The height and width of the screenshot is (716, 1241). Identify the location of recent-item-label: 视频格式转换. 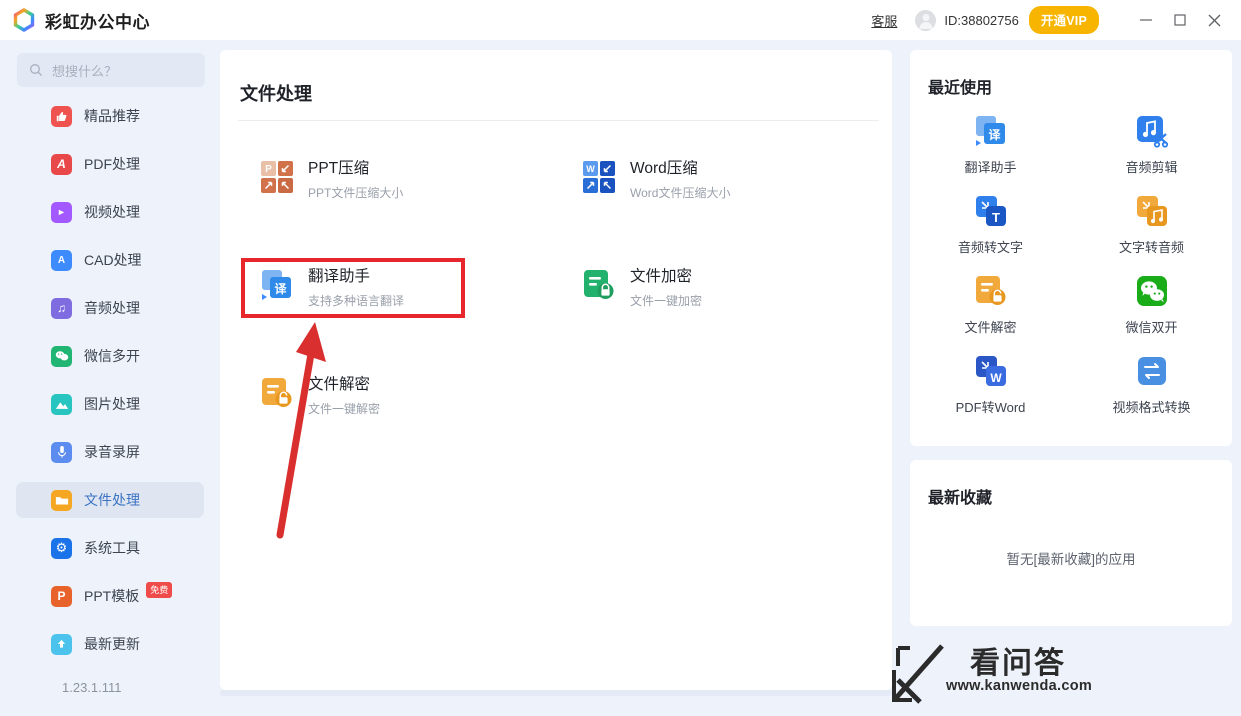
(1151, 407).